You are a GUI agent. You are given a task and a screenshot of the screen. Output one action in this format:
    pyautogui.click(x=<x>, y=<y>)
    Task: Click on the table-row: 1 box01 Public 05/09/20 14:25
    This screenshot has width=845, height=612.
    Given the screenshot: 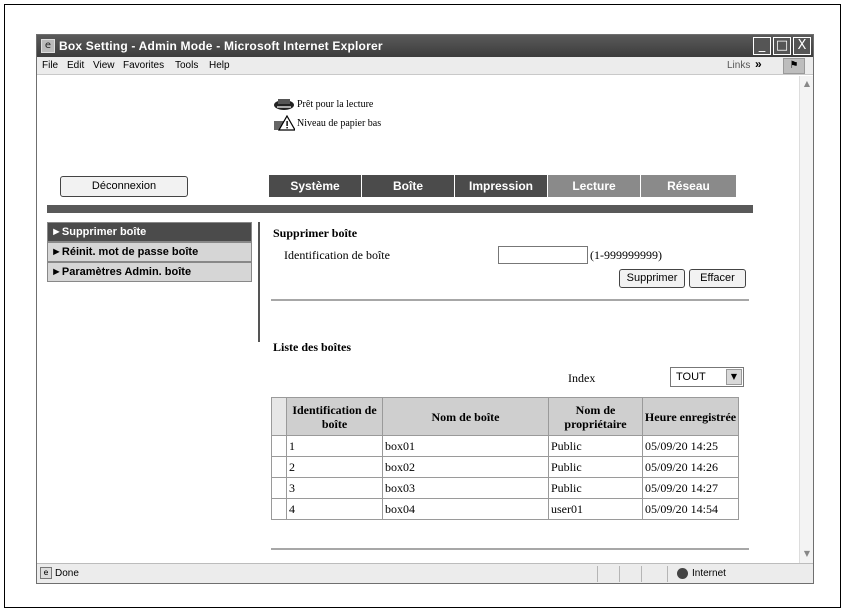 What is the action you would take?
    pyautogui.click(x=505, y=446)
    